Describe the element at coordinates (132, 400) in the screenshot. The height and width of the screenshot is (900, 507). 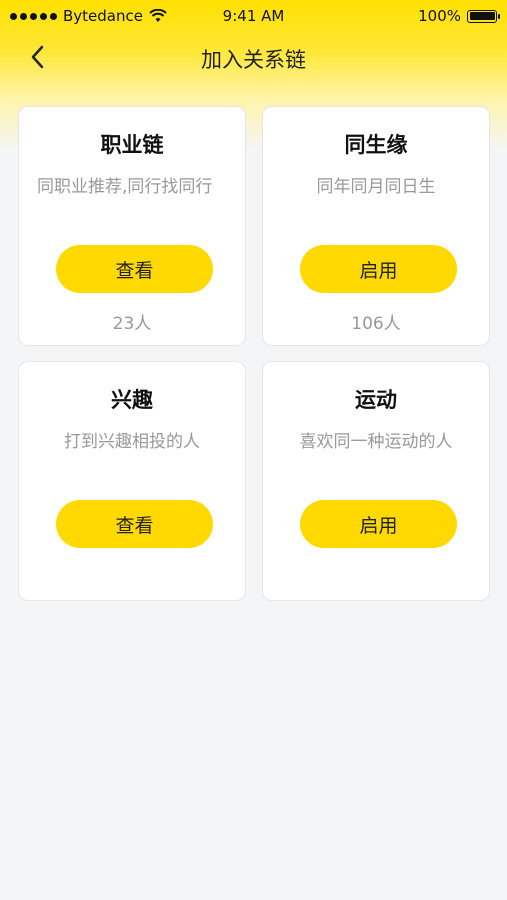
I see `card-title: 兴趣` at that location.